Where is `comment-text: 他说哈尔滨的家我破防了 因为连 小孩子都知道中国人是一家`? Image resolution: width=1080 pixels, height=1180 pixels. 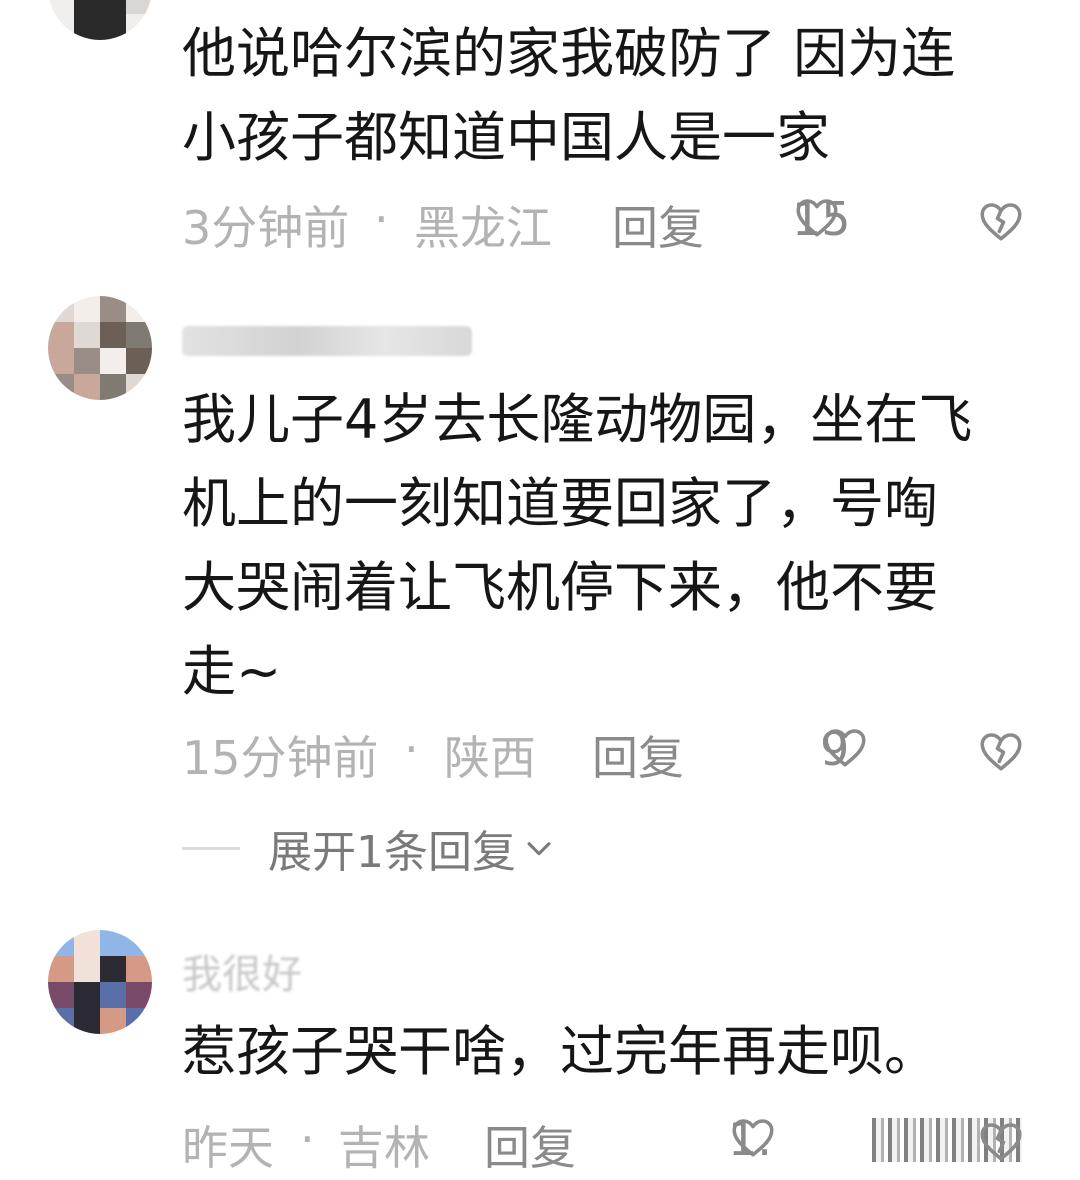
comment-text: 他说哈尔滨的家我破防了 因为连 小孩子都知道中国人是一家 is located at coordinates (612, 96).